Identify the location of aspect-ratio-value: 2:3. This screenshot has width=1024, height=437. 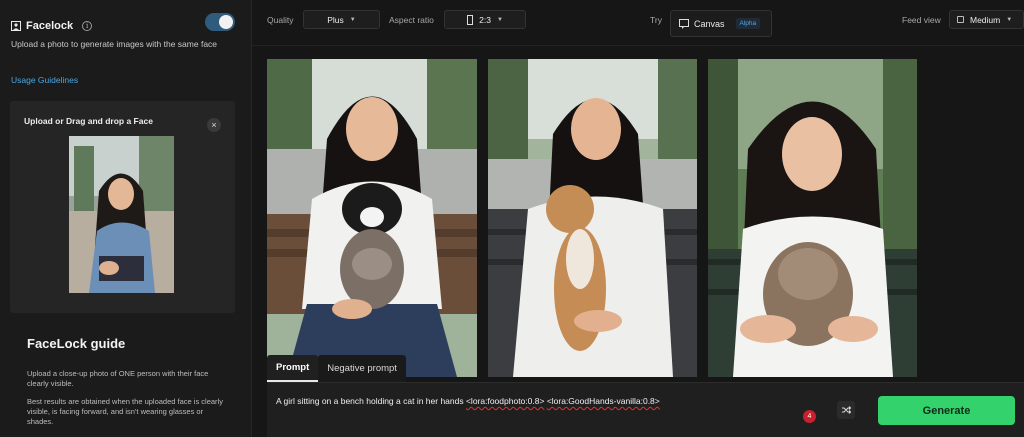
(485, 19).